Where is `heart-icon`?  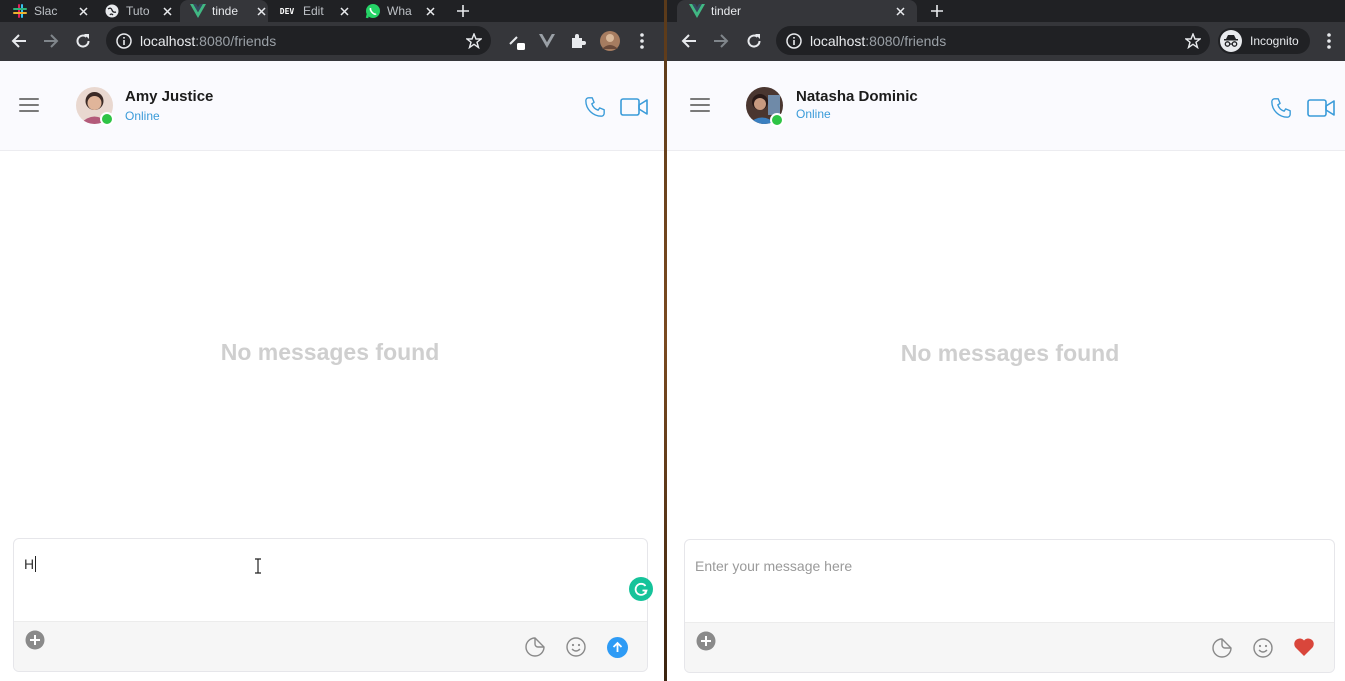 heart-icon is located at coordinates (1304, 647).